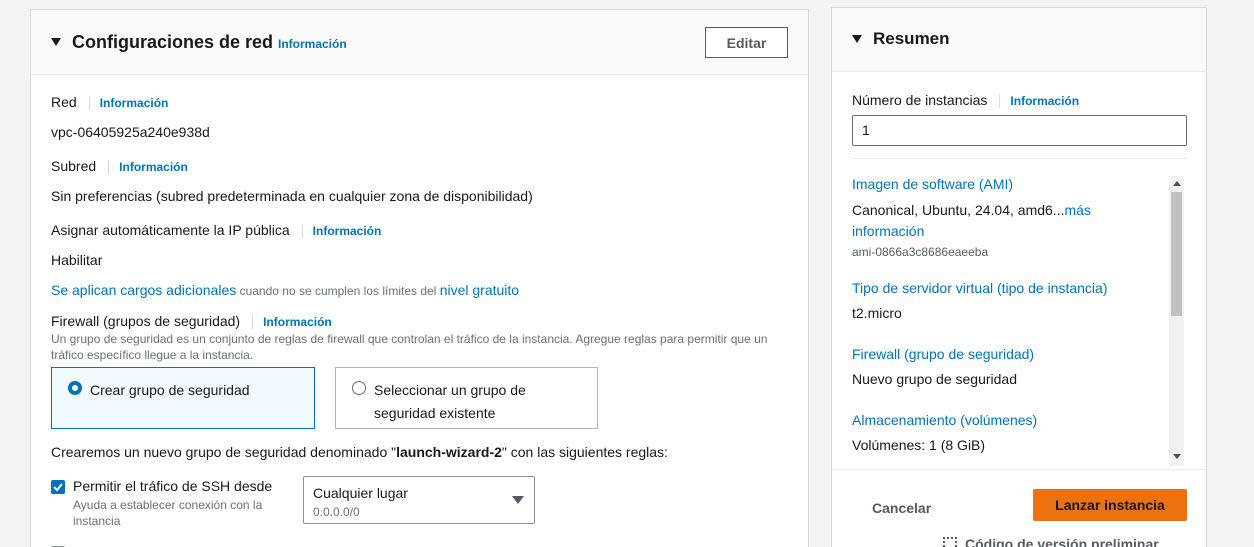  What do you see at coordinates (75, 388) in the screenshot?
I see `radio-selected-icon` at bounding box center [75, 388].